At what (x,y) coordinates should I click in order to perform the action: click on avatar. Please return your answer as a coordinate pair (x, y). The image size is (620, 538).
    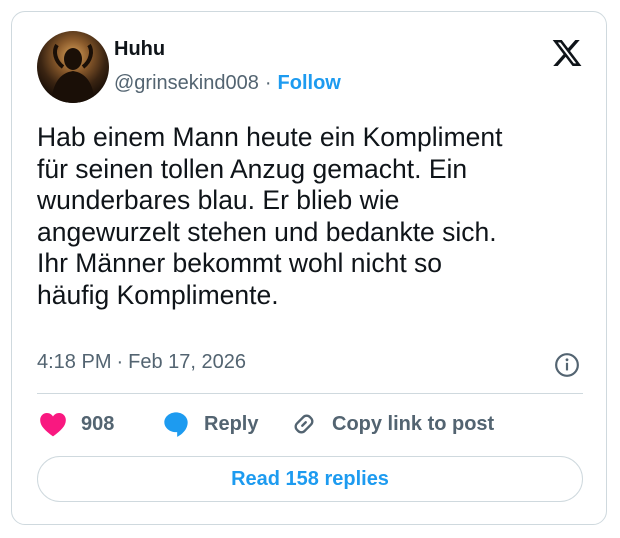
    Looking at the image, I should click on (73, 67).